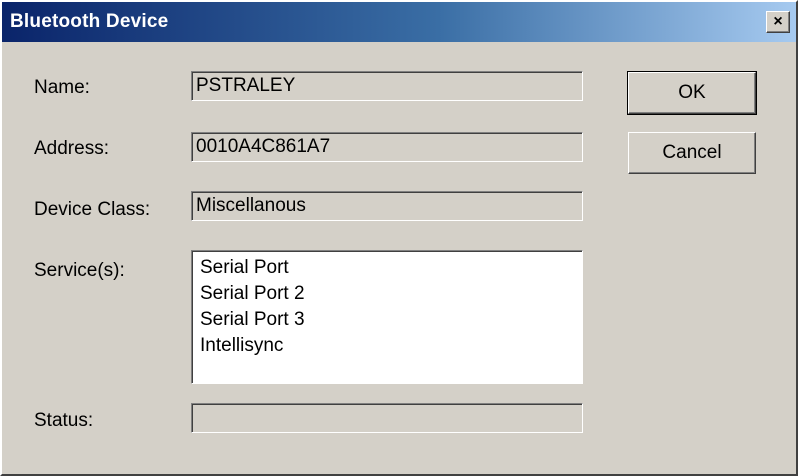  I want to click on cancel-button: Cancel, so click(692, 153).